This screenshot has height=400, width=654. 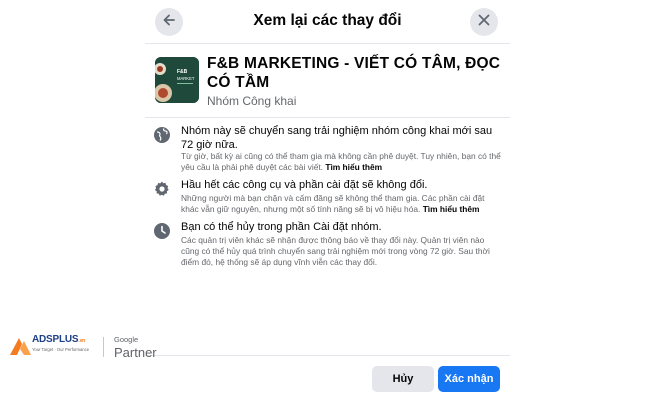 I want to click on footer-divider, so click(x=327, y=355).